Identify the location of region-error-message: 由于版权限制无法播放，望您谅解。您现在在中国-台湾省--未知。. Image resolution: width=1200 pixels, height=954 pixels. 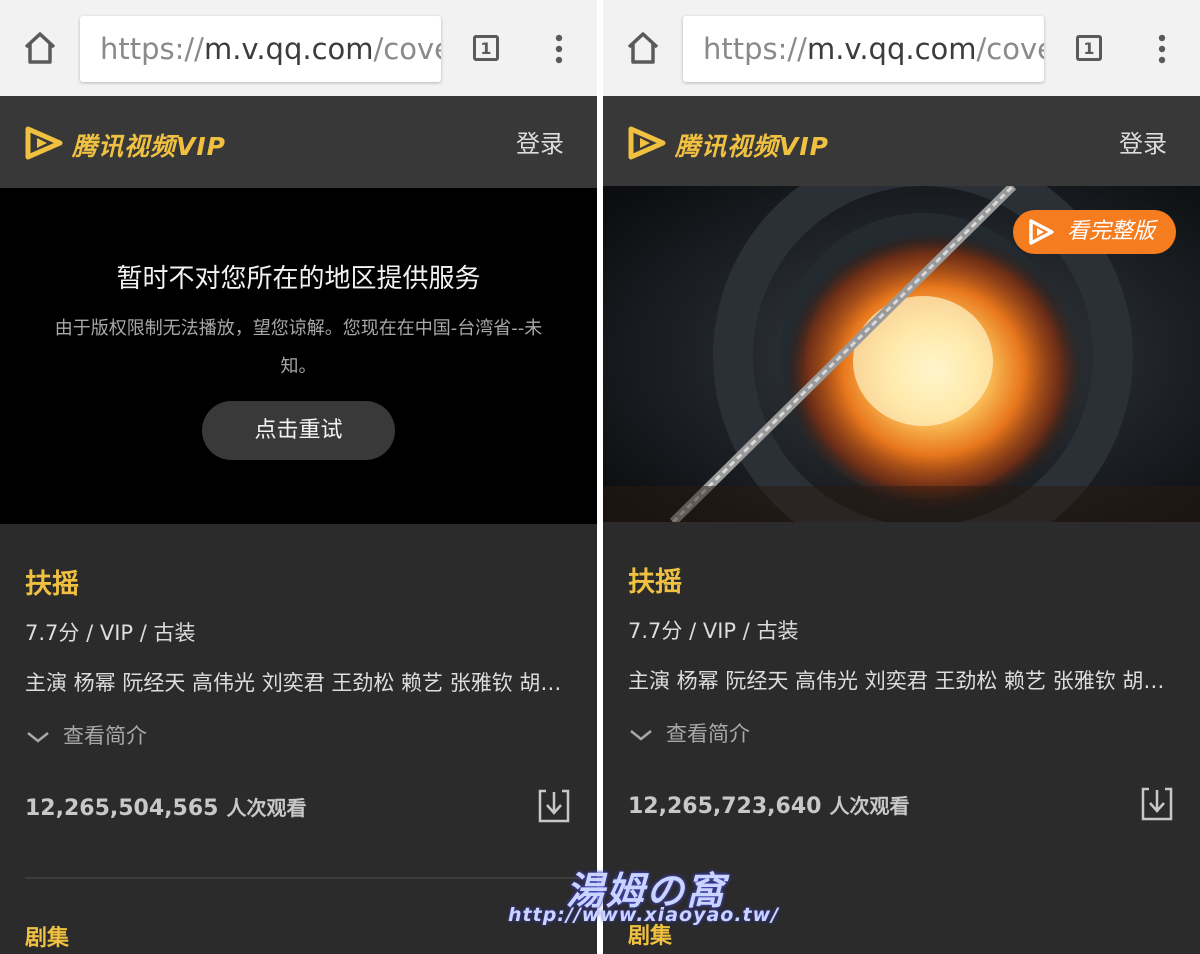
(298, 347).